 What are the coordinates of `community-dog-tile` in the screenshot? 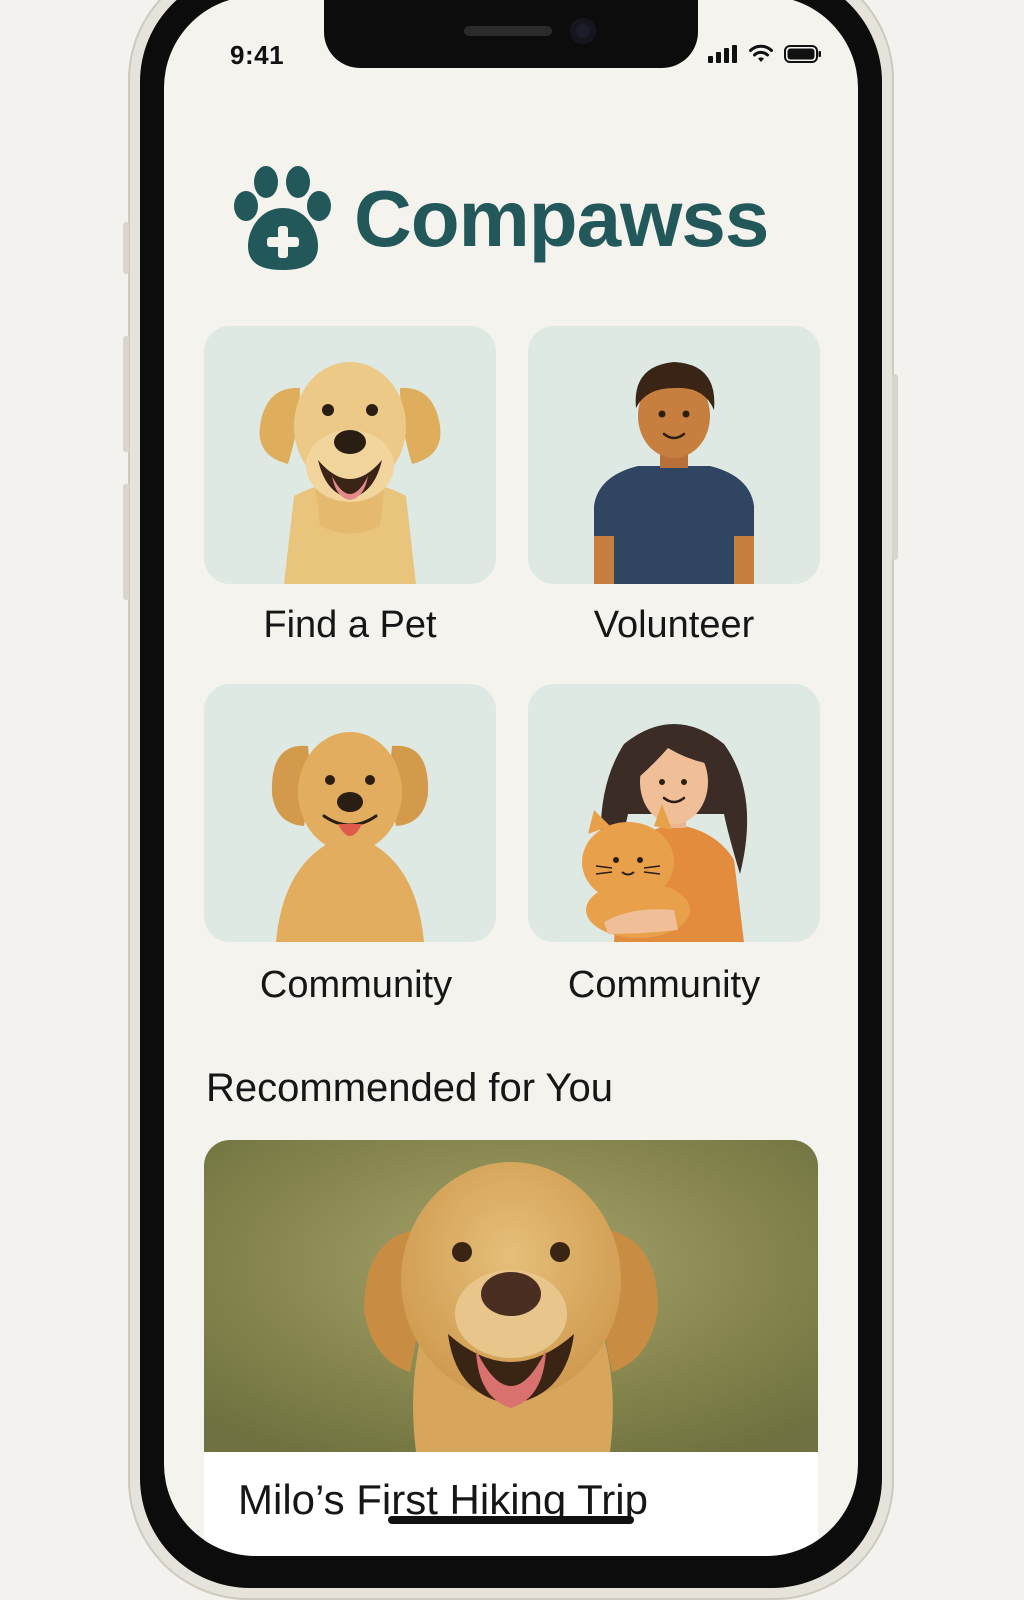 It's located at (350, 813).